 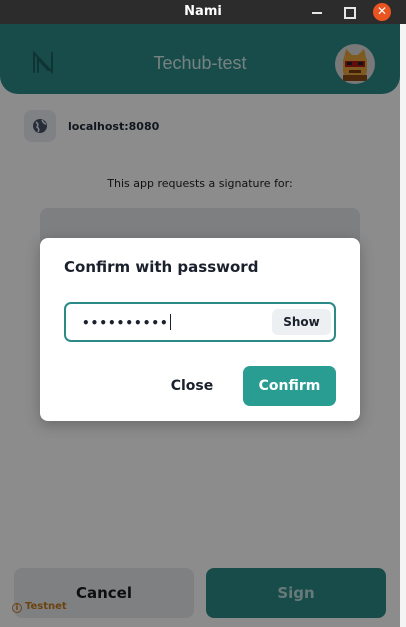 I want to click on password-value: ••••••••••, so click(x=126, y=322).